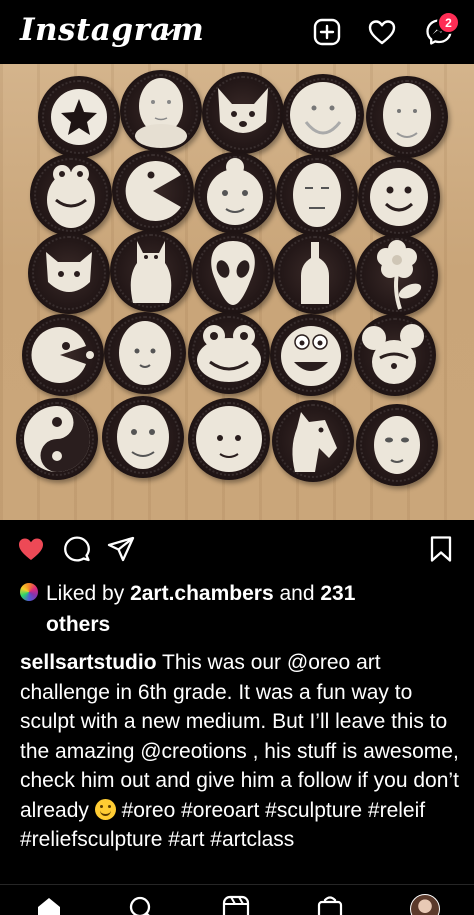  Describe the element at coordinates (327, 32) in the screenshot. I see `new-post-icon` at that location.